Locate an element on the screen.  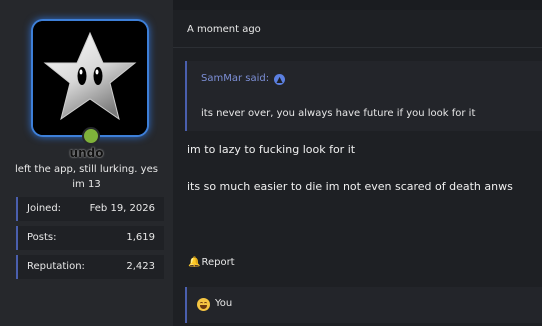
stat-value: 1,619 is located at coordinates (140, 237).